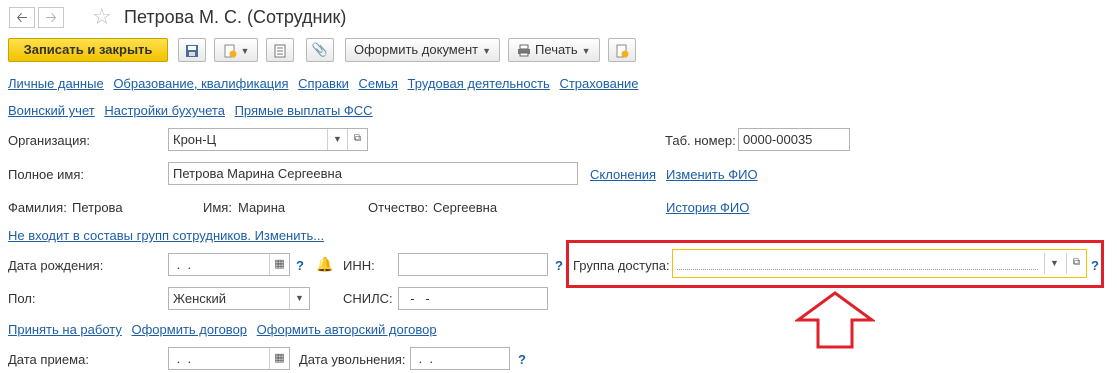 This screenshot has height=373, width=1117. What do you see at coordinates (48, 359) in the screenshot?
I see `hire-date-label: Дата приема:` at bounding box center [48, 359].